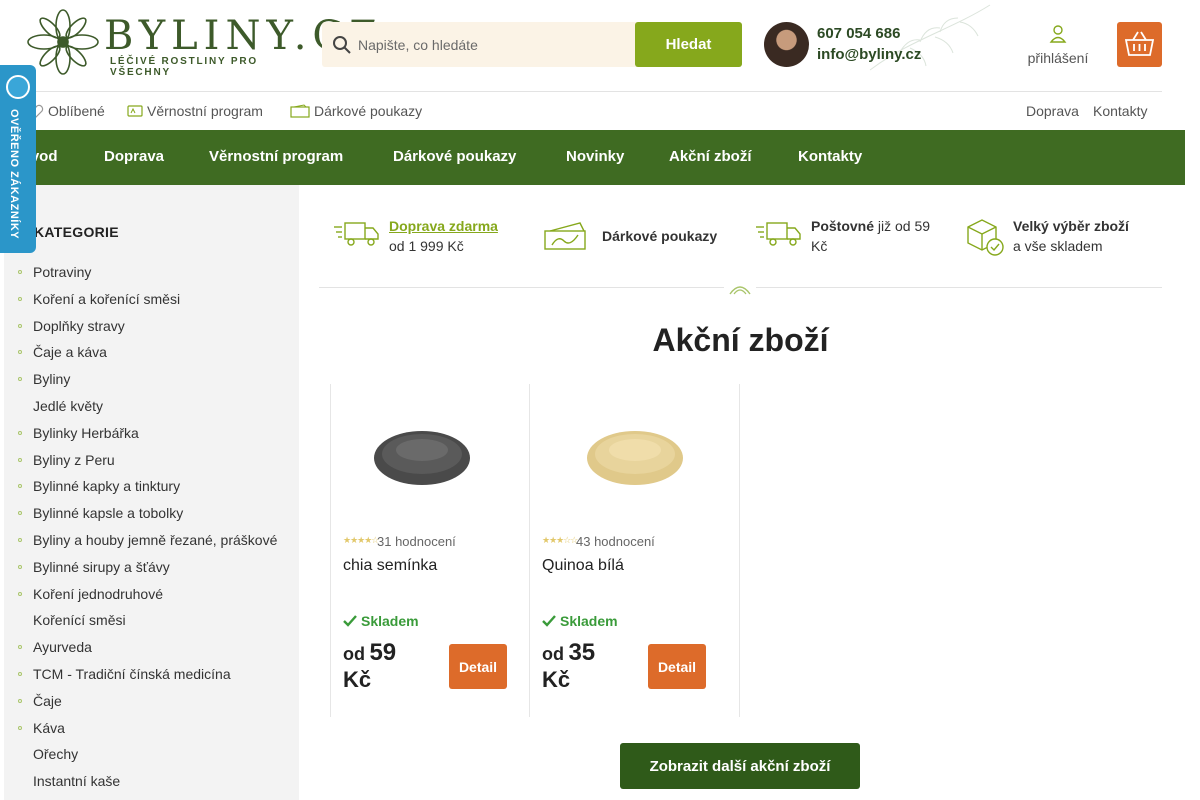 The image size is (1200, 800). Describe the element at coordinates (740, 766) in the screenshot. I see `show-more-sale-items-button: Zobrazit další akční zboží` at that location.